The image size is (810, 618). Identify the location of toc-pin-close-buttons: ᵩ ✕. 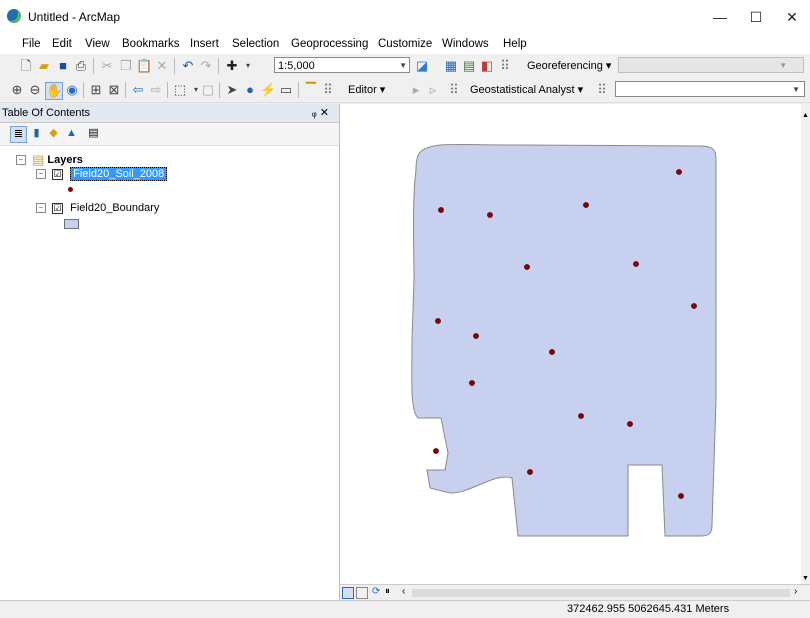
(320, 112).